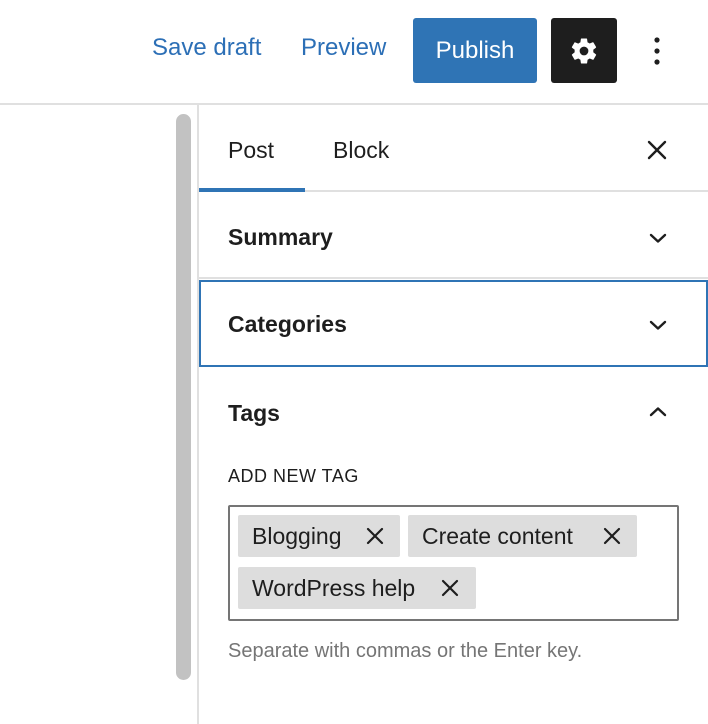 This screenshot has height=724, width=708. I want to click on editor-header: Save draft Preview Publish, so click(354, 52).